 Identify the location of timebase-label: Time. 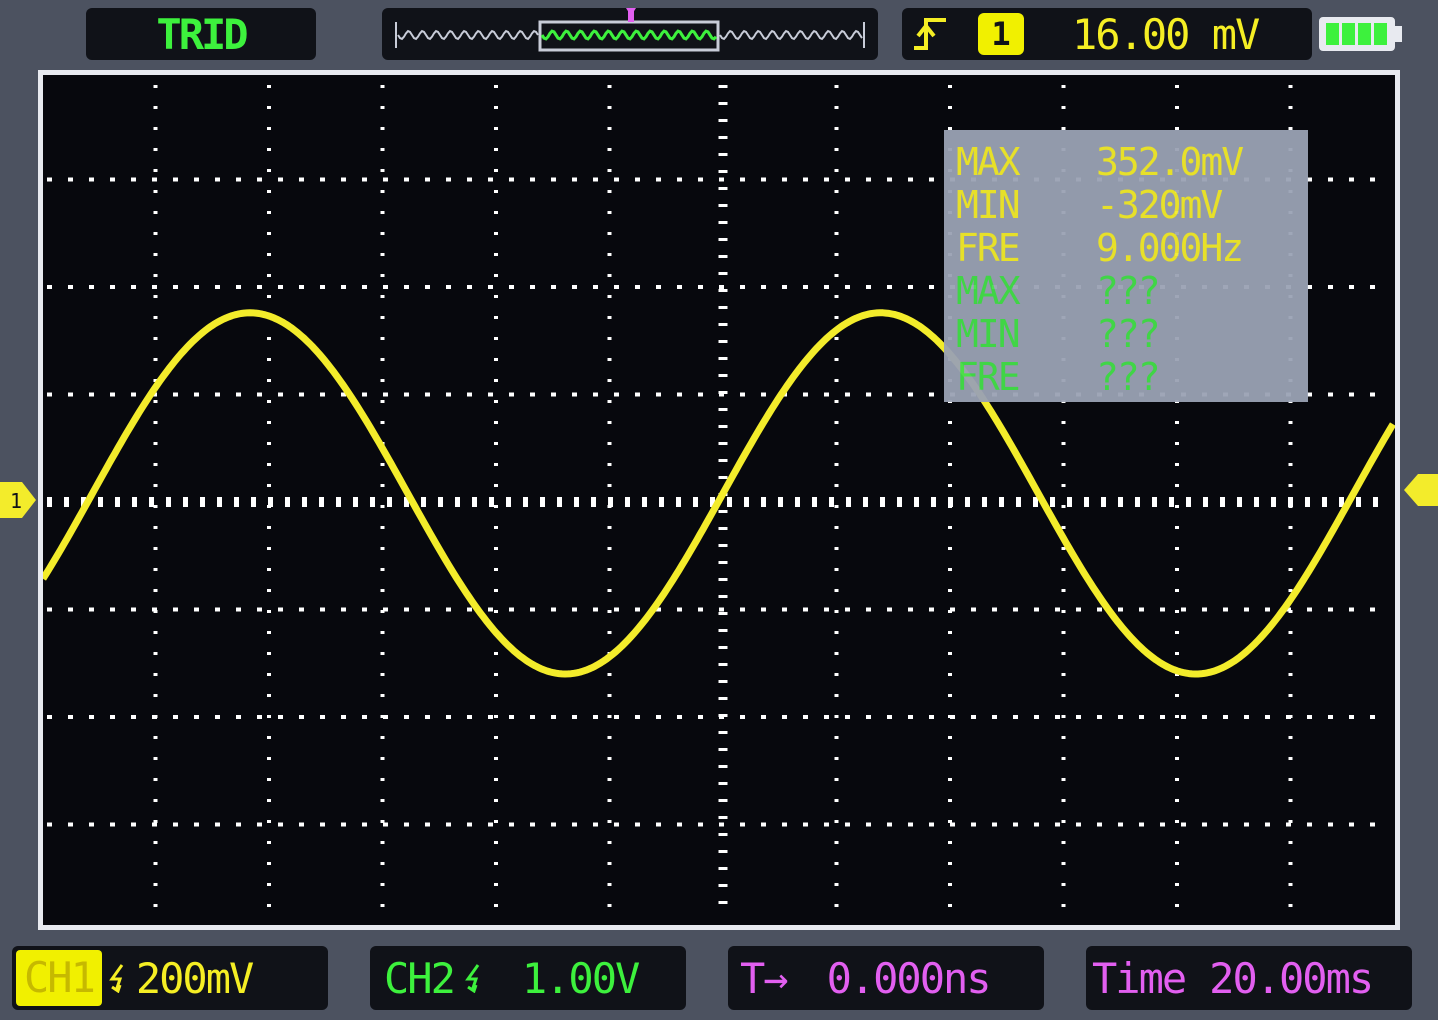
(1139, 978).